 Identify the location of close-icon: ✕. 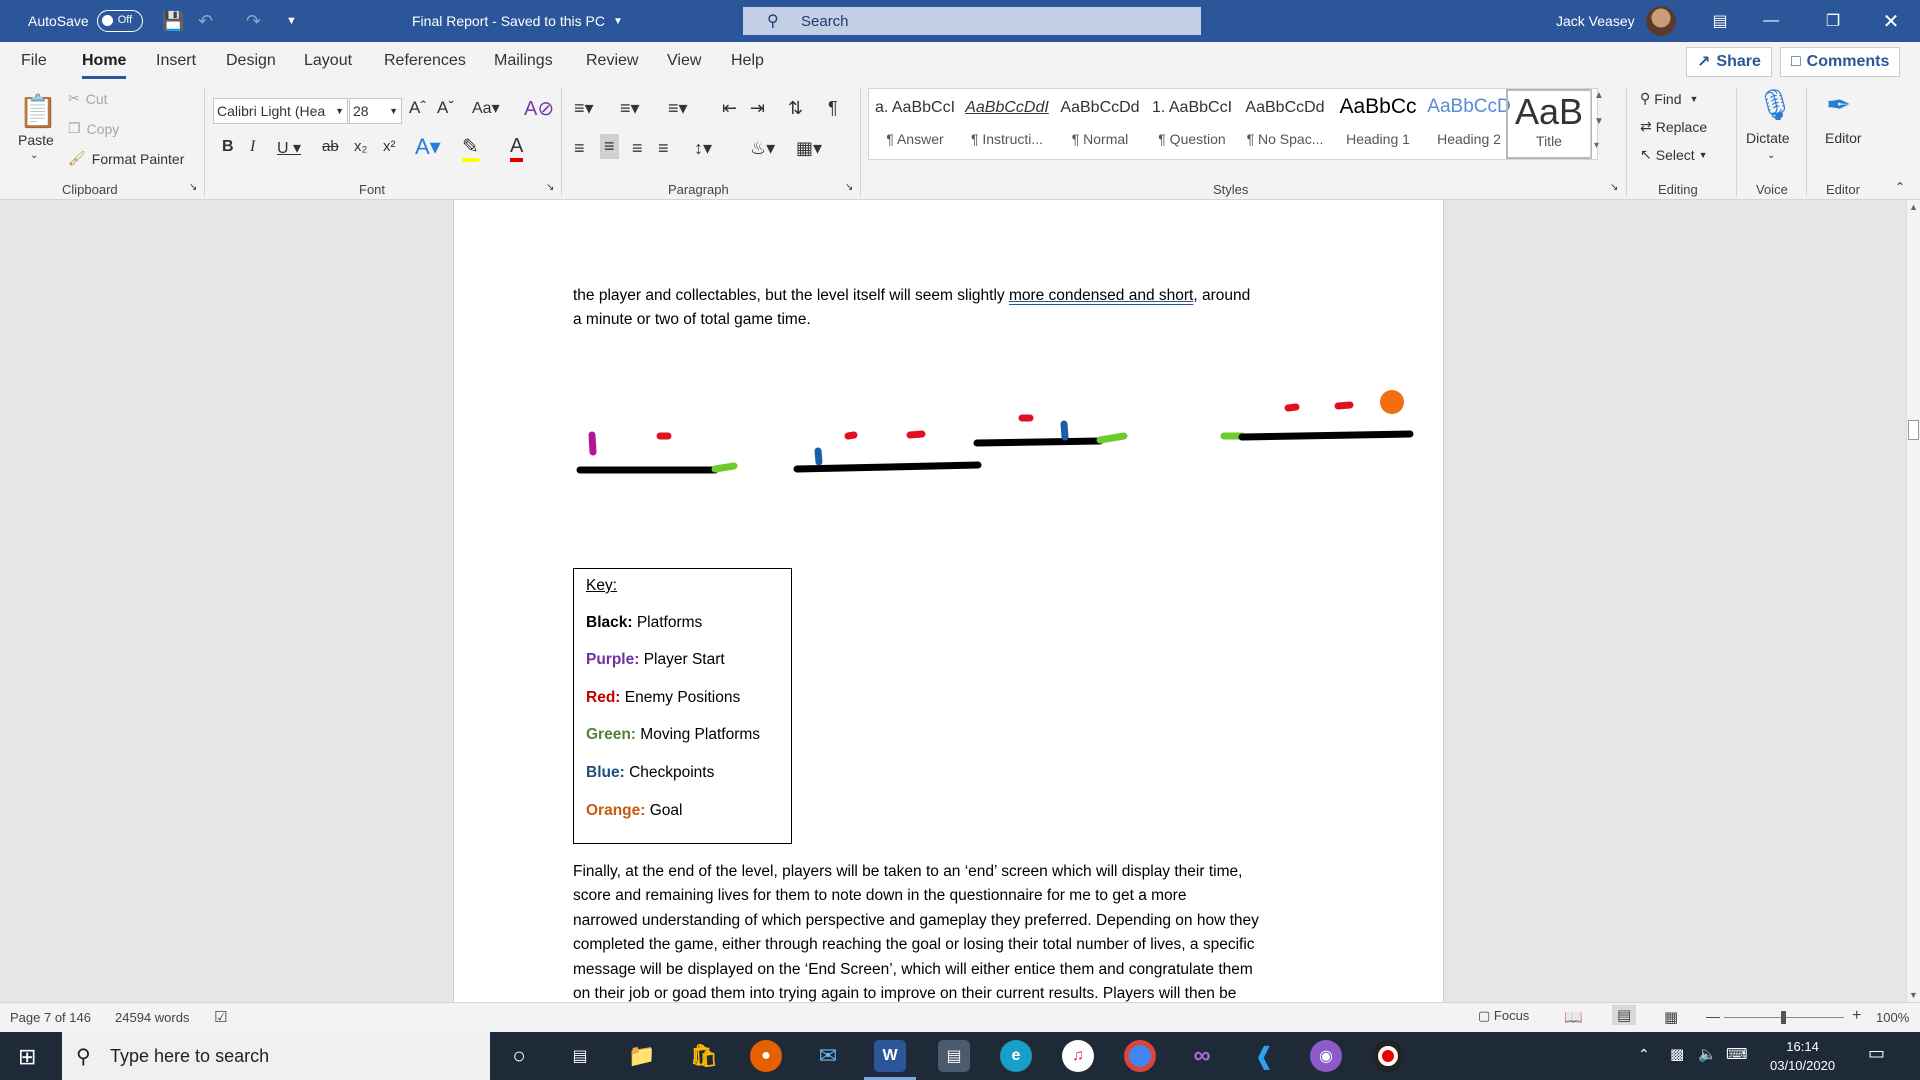
(1891, 21).